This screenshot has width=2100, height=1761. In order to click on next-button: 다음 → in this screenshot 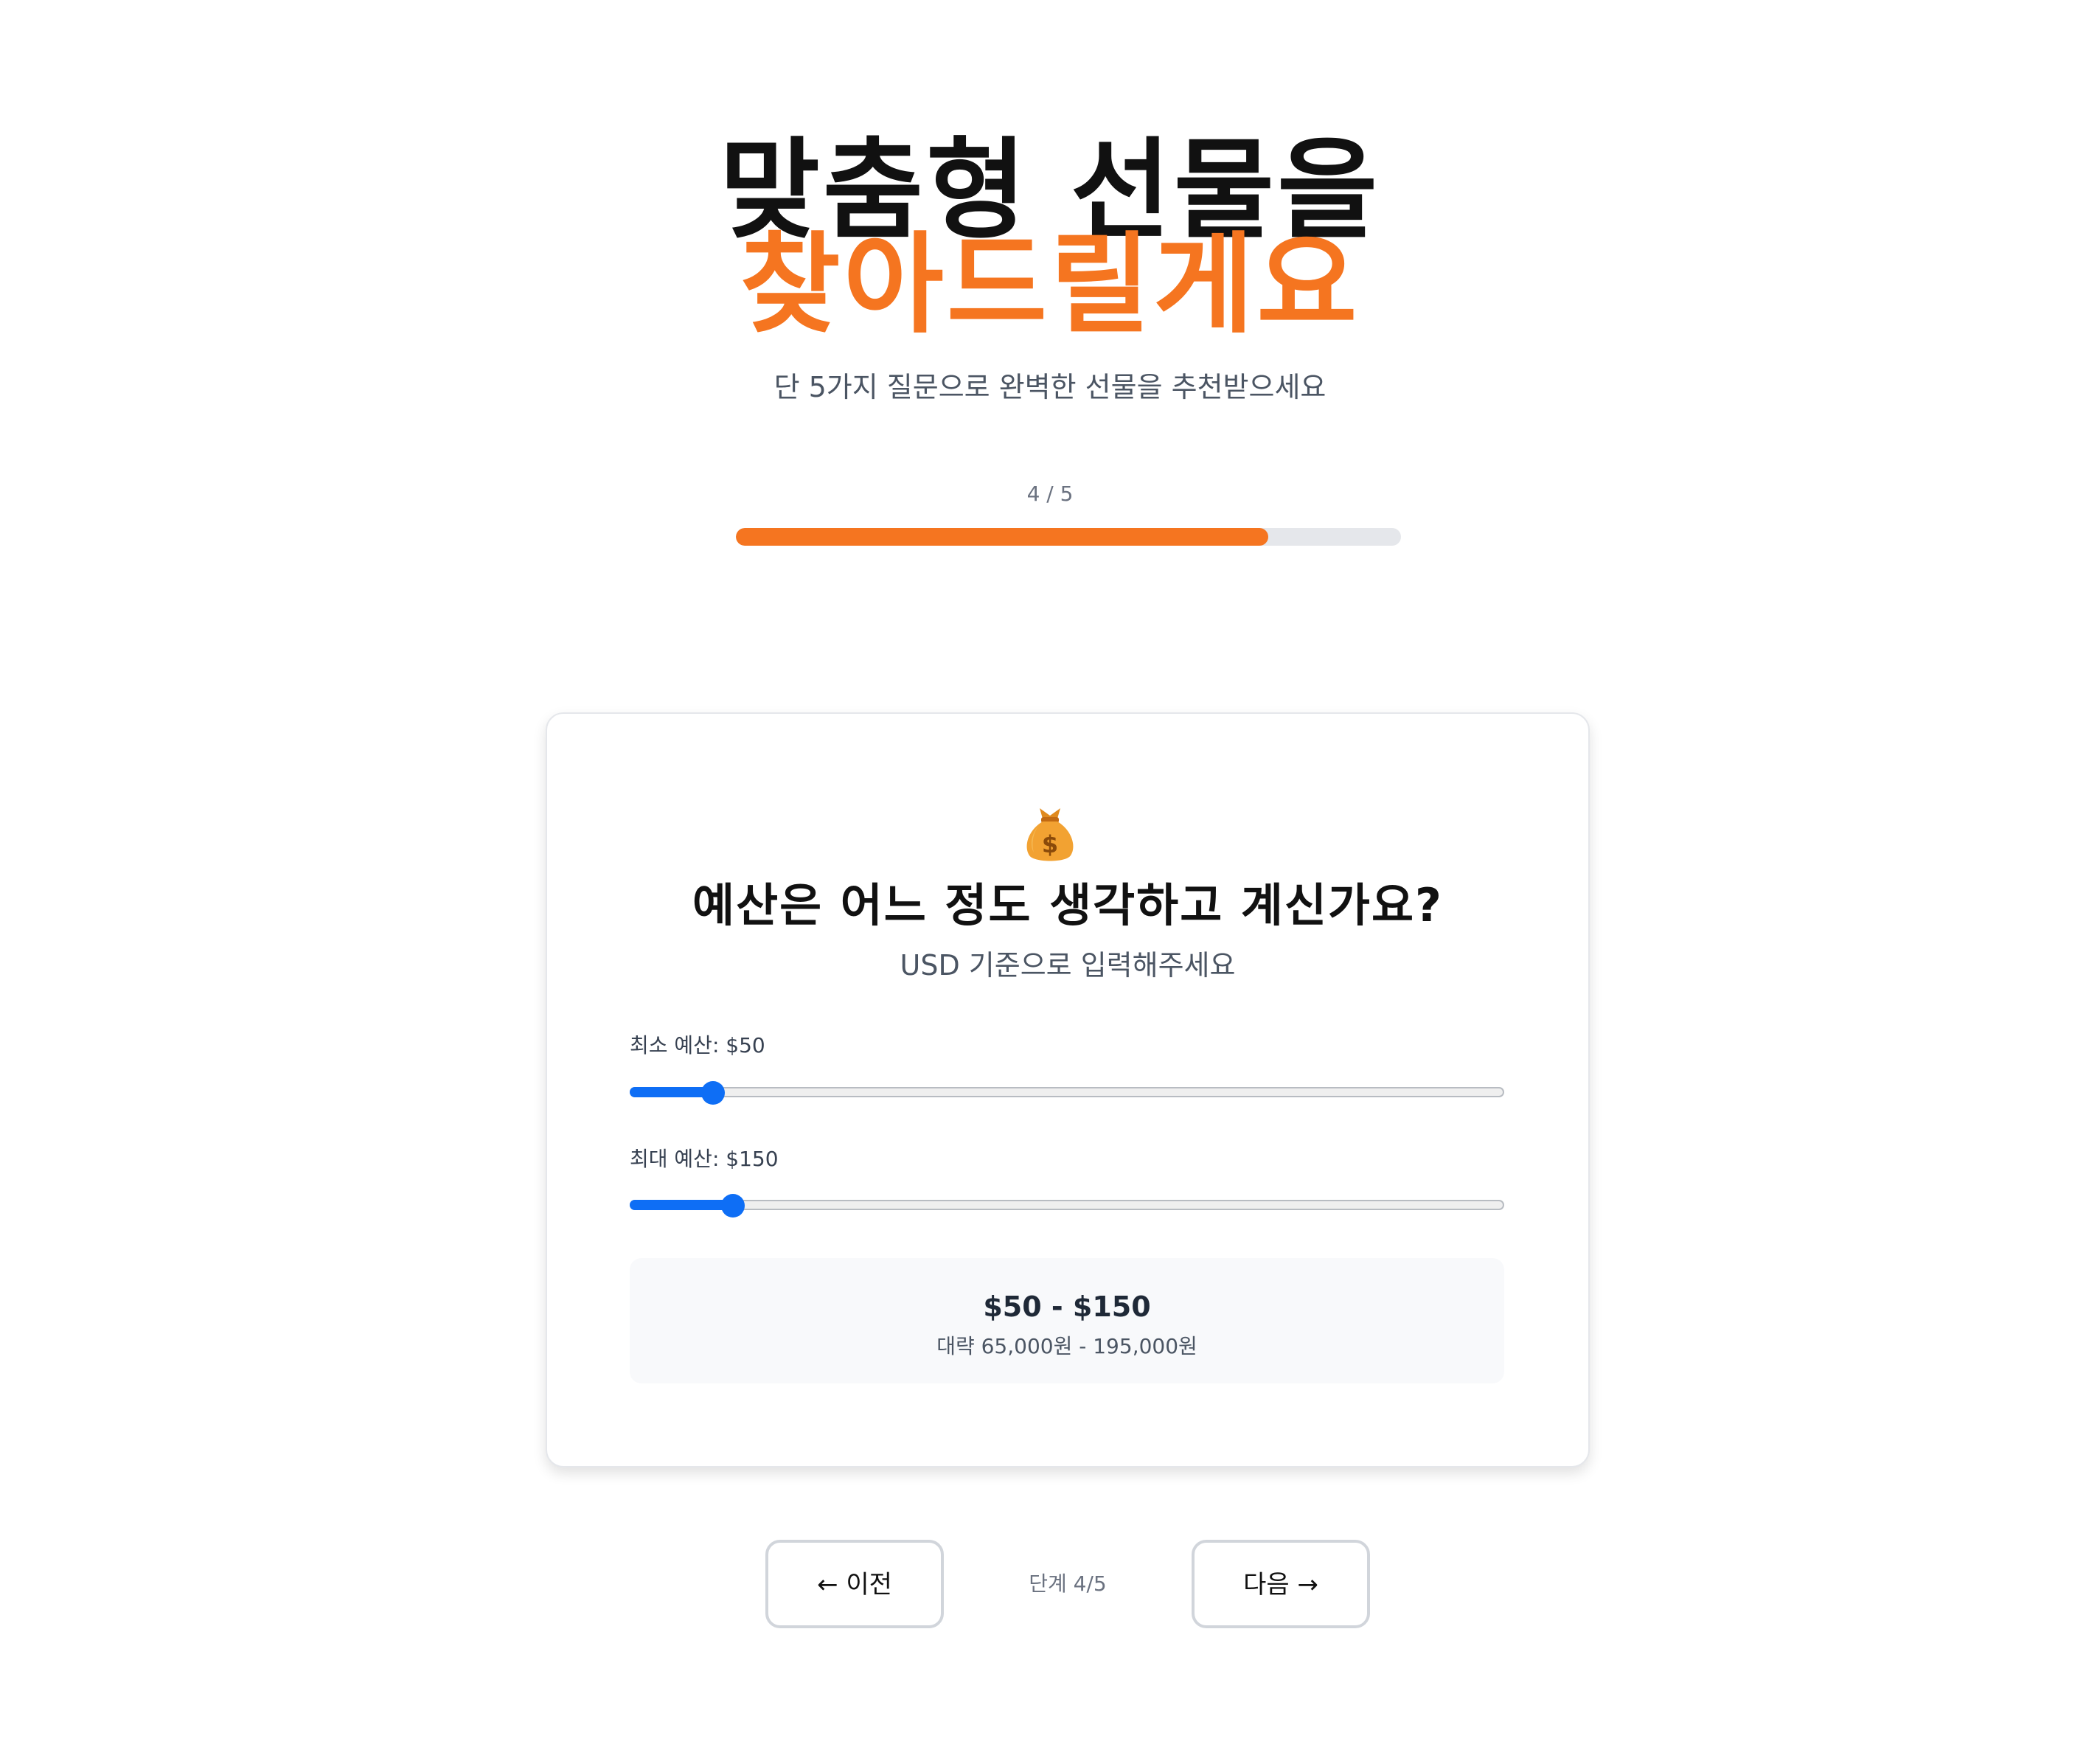, I will do `click(1281, 1584)`.